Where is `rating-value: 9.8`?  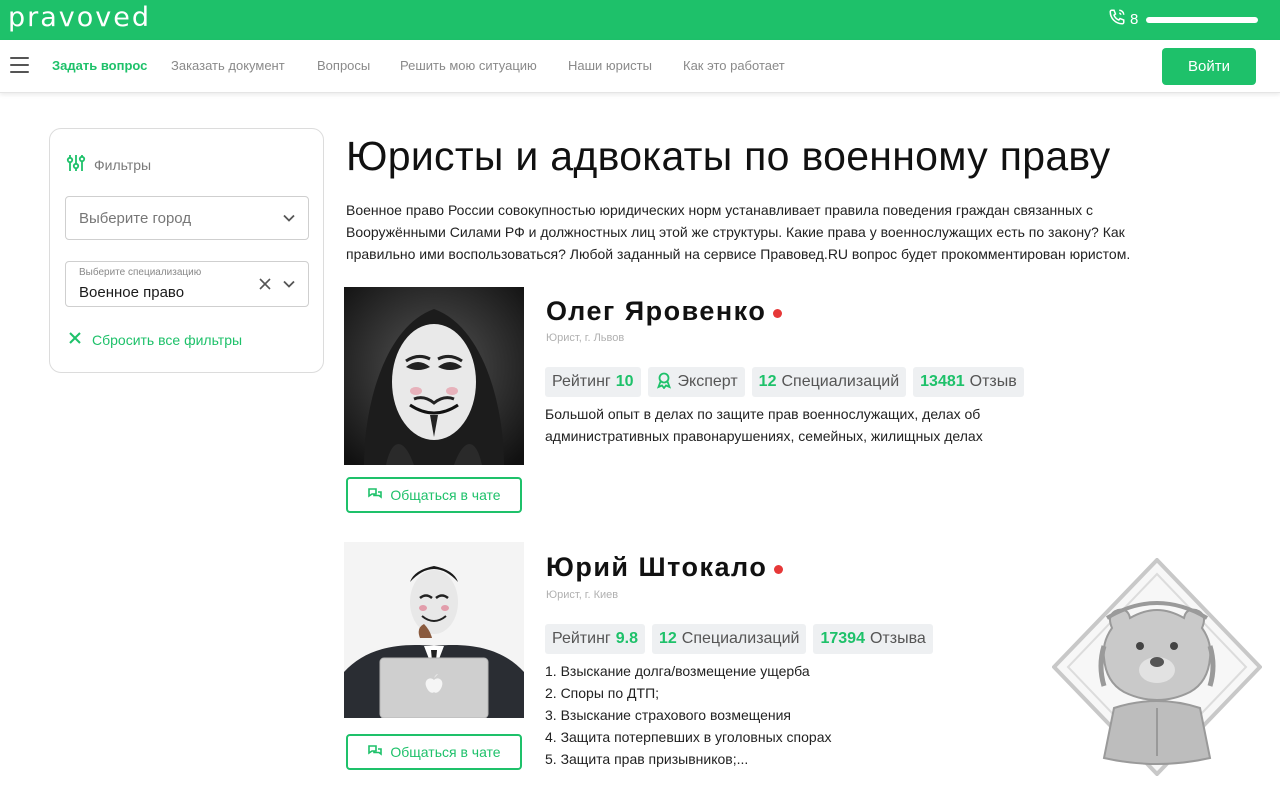
rating-value: 9.8 is located at coordinates (626, 638).